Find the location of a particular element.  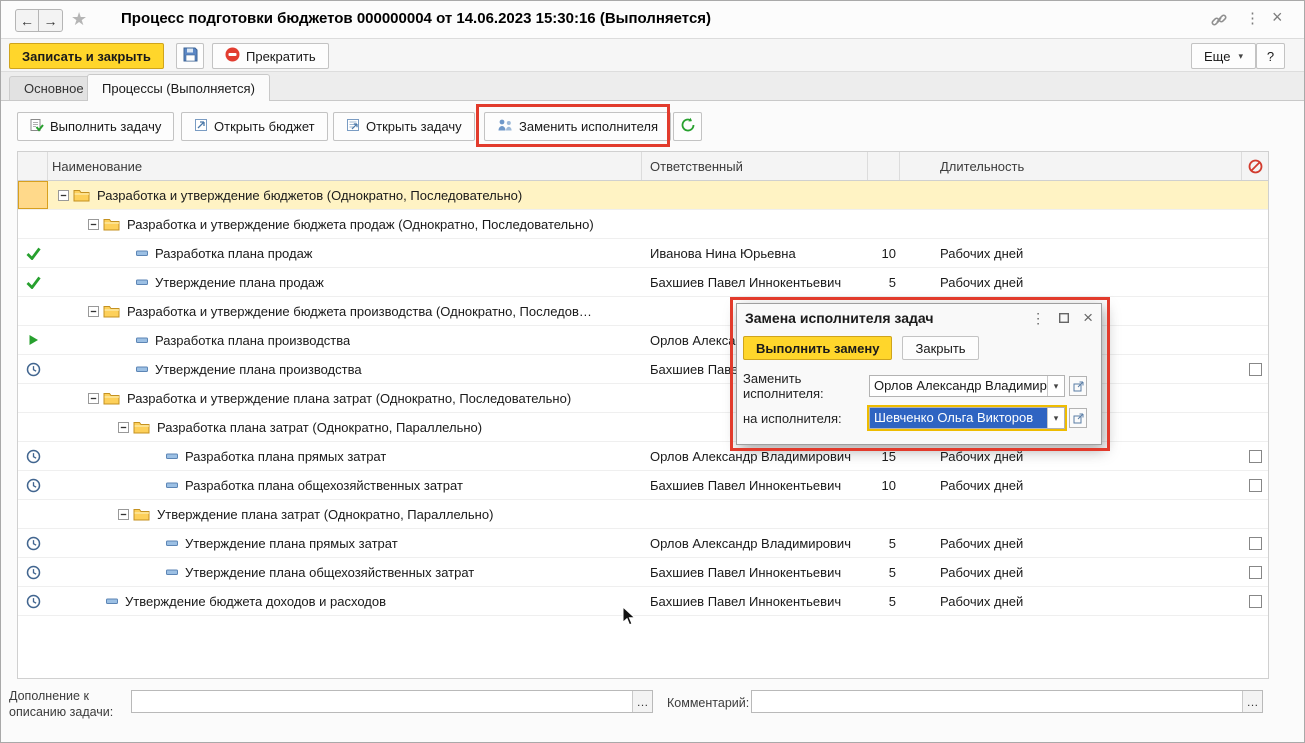

dialog-close-icon: × is located at coordinates (1088, 318).